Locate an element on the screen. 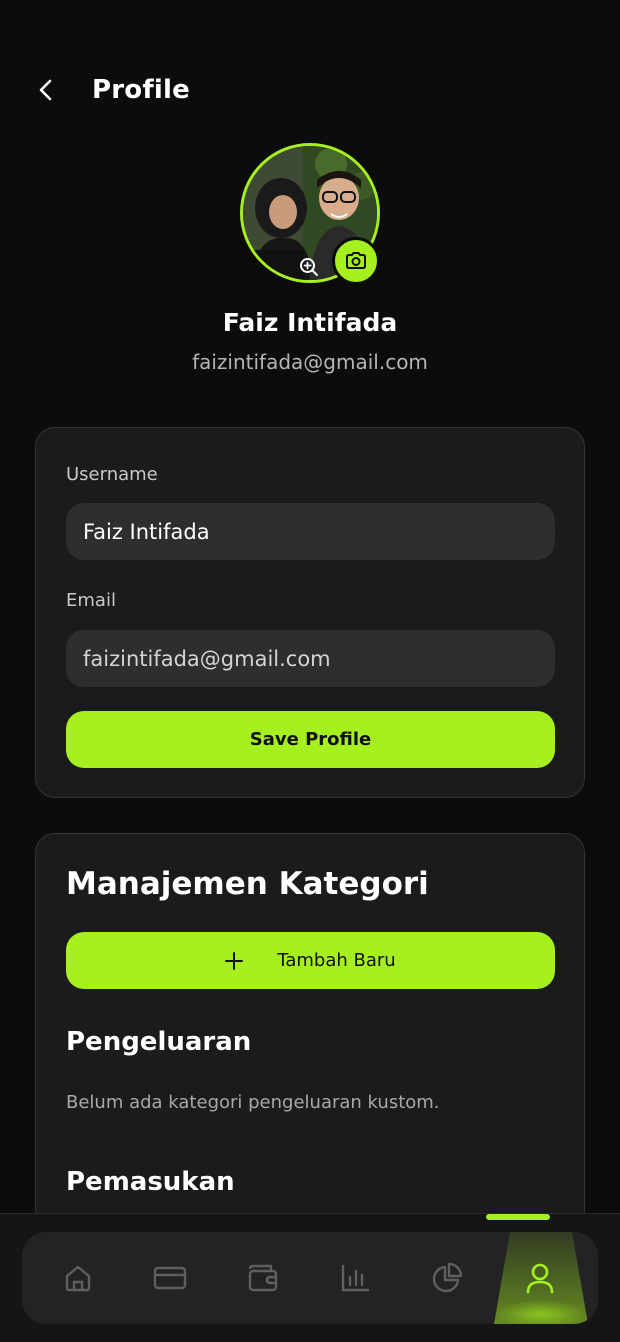 Image resolution: width=620 pixels, height=1342 pixels. username-label: Username is located at coordinates (112, 474).